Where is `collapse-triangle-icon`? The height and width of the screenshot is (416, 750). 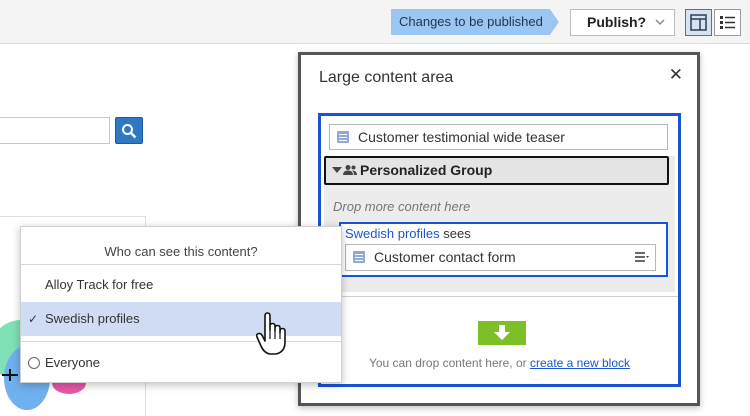 collapse-triangle-icon is located at coordinates (337, 170).